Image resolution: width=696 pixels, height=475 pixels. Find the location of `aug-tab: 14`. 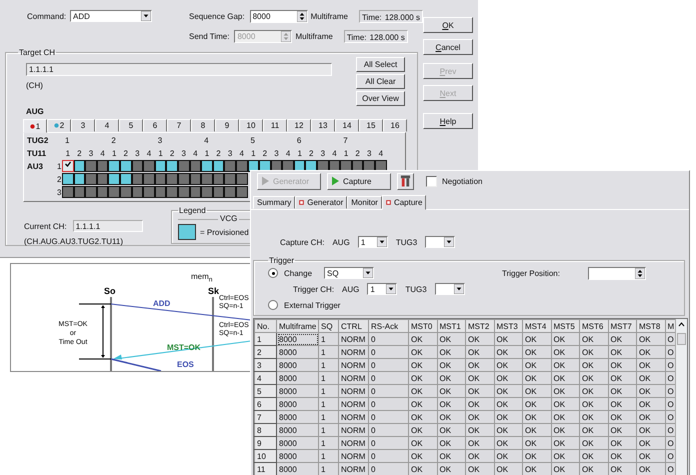

aug-tab: 14 is located at coordinates (347, 125).